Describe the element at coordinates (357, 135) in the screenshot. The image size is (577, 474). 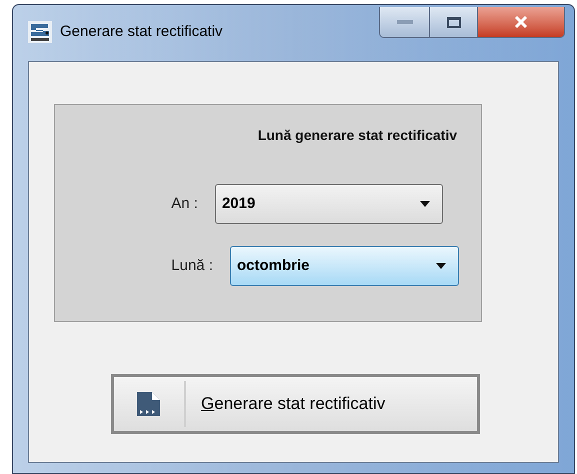
I see `panel-title: Lună generare stat rectificativ` at that location.